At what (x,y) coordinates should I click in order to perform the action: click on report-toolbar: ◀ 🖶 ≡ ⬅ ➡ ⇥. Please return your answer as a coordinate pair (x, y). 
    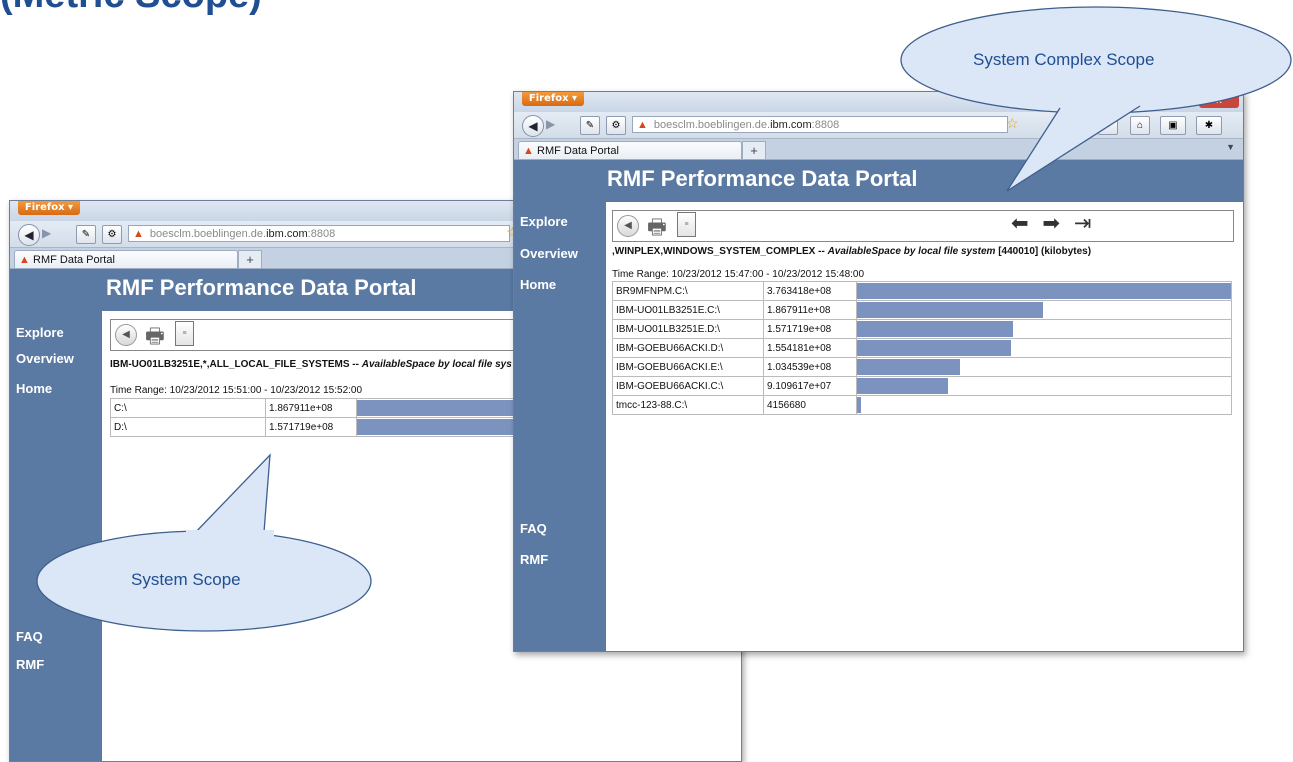
    Looking at the image, I should click on (923, 226).